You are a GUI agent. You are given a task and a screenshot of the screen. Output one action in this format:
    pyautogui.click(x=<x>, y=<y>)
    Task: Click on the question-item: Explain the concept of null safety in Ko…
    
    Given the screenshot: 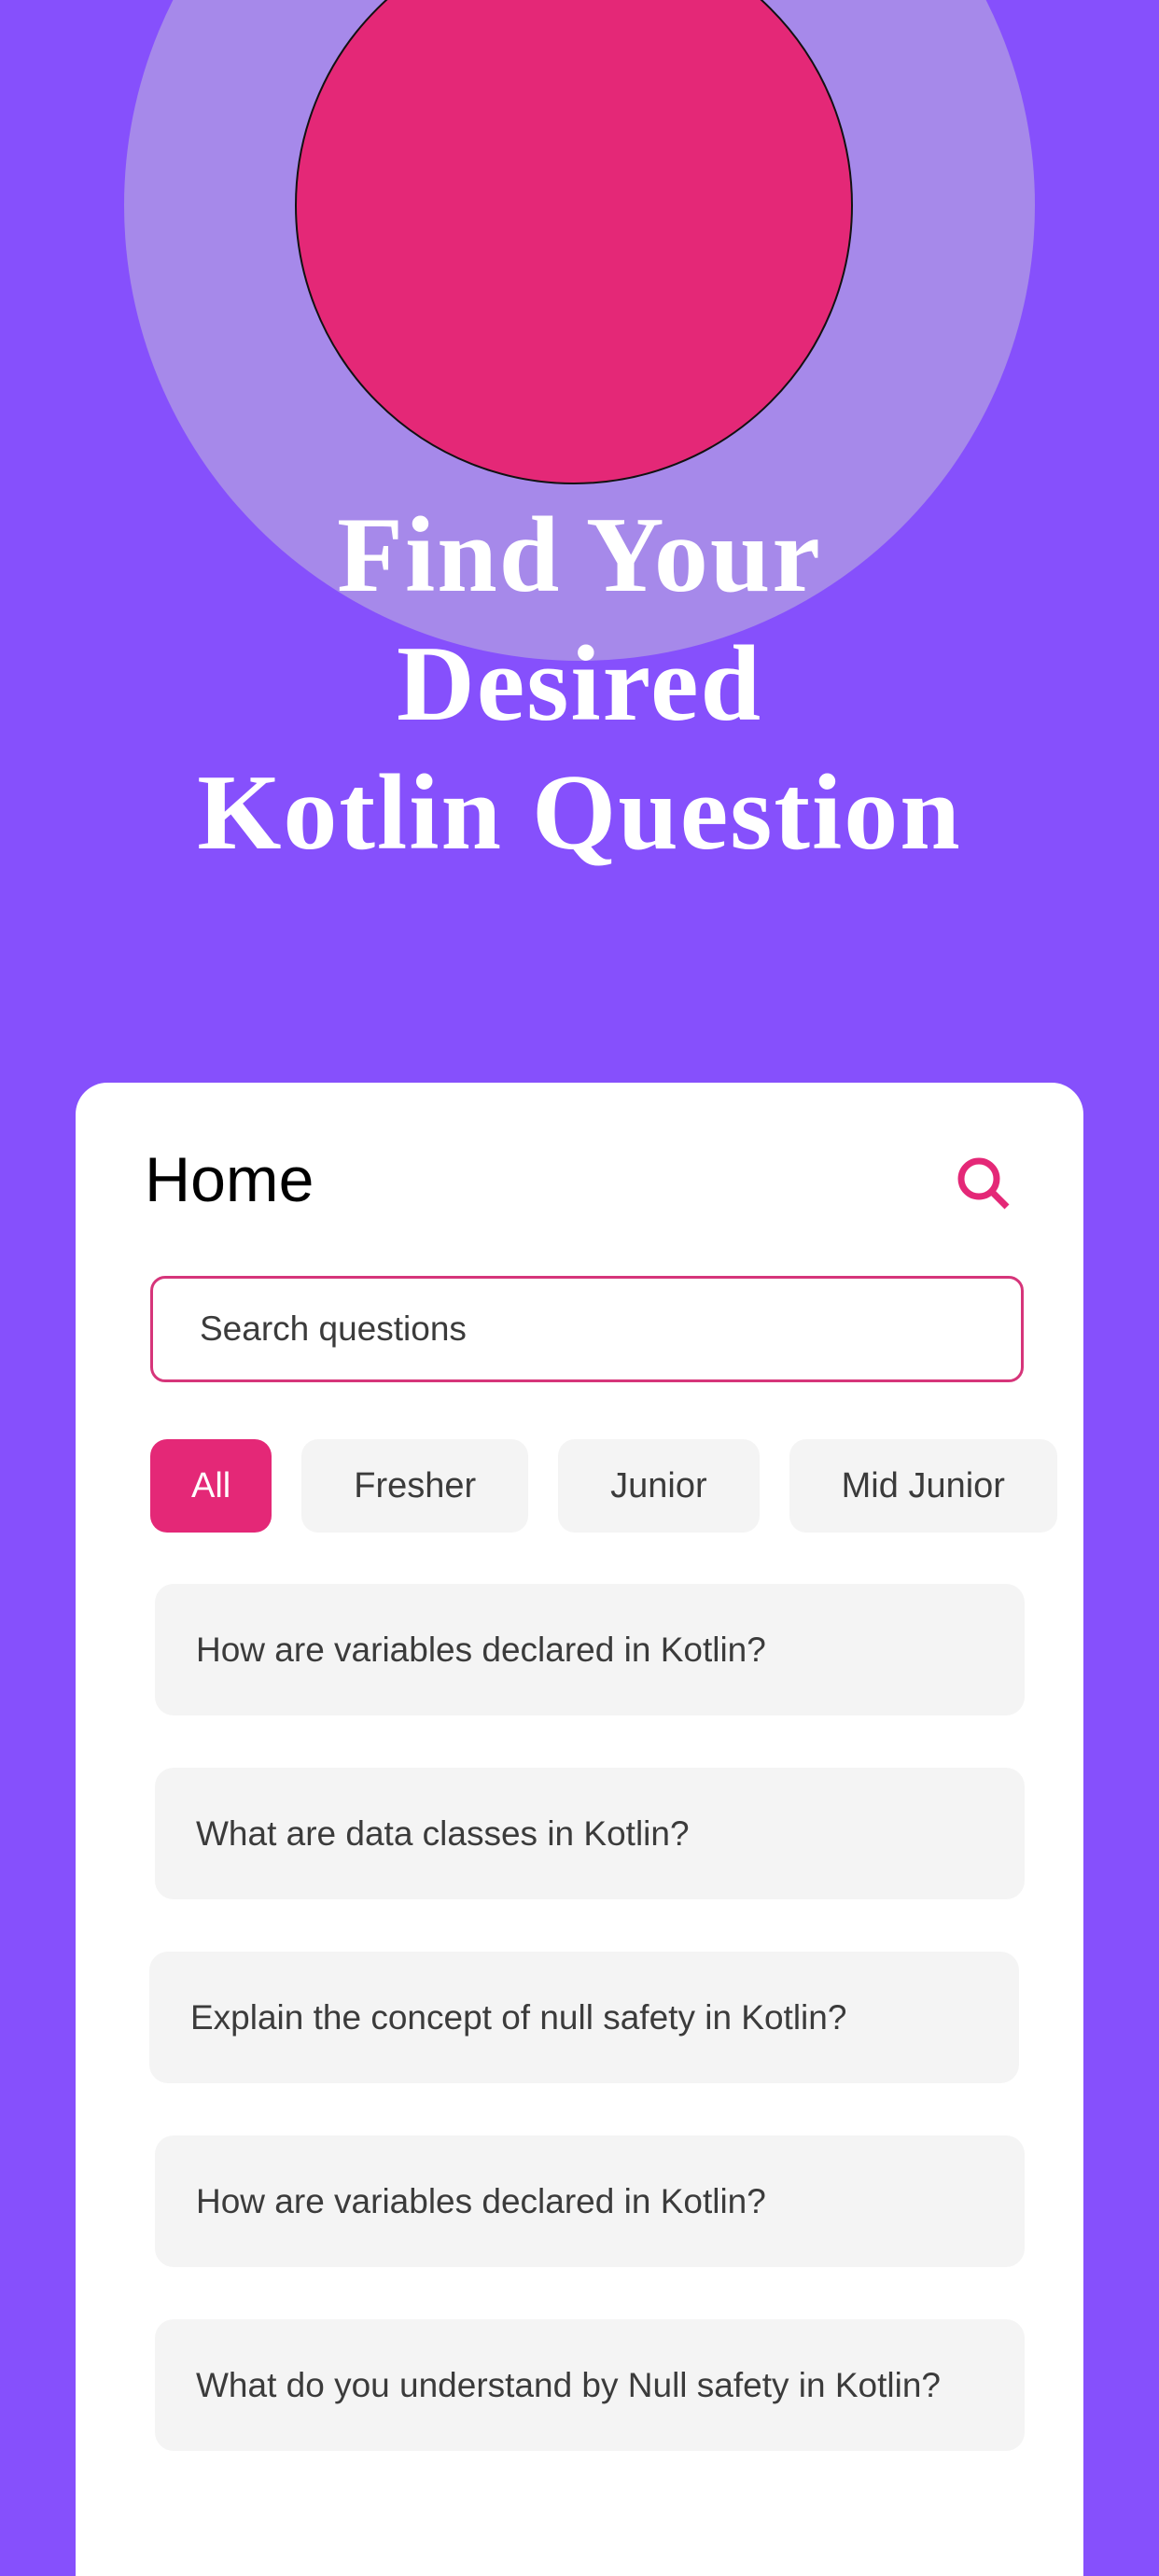 What is the action you would take?
    pyautogui.click(x=584, y=2017)
    